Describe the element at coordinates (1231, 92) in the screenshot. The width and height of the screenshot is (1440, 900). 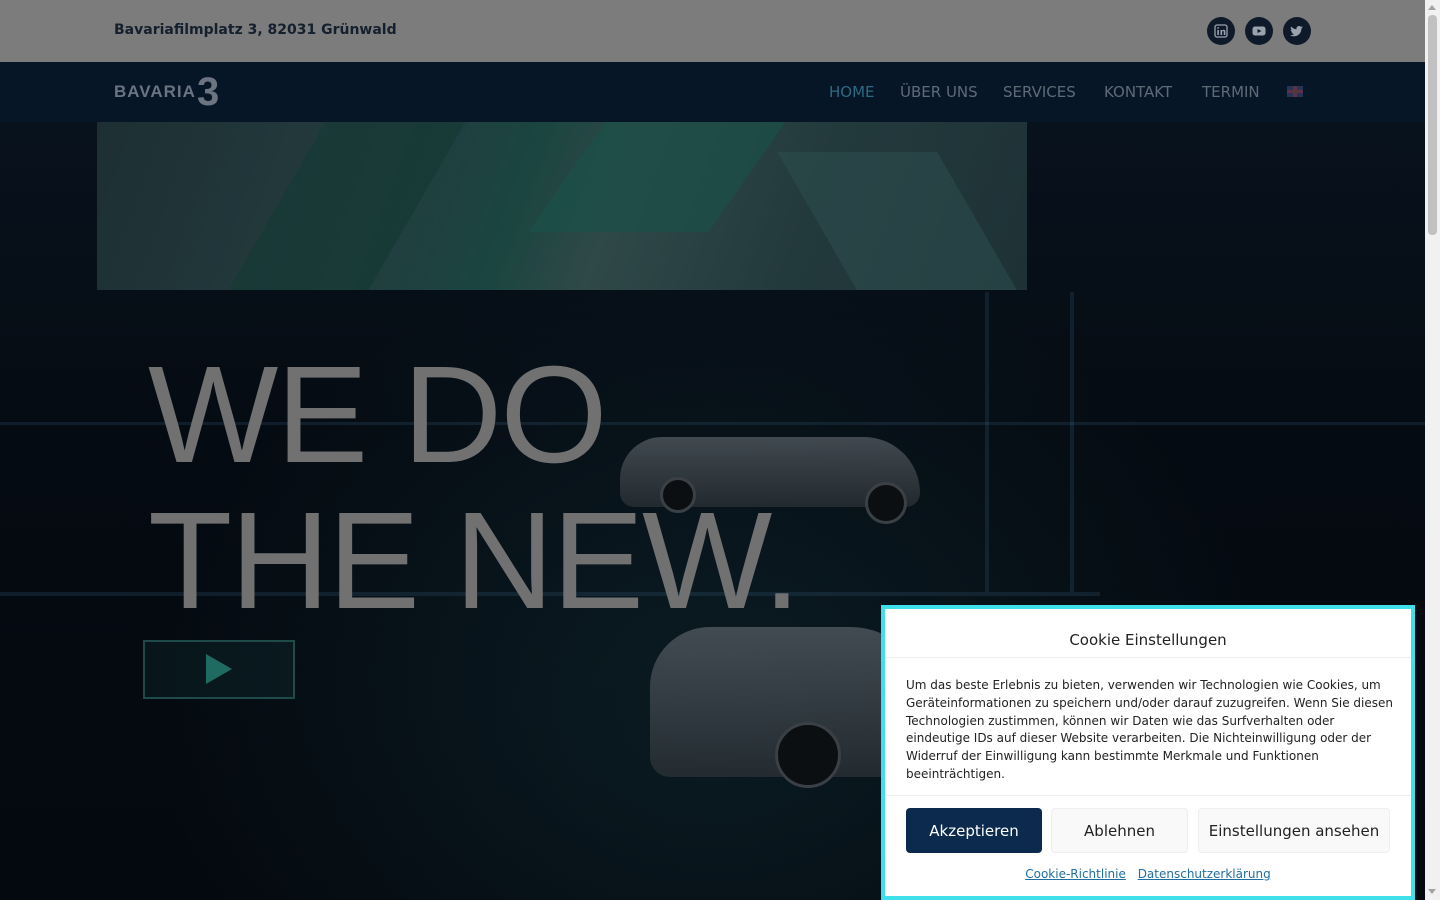
I see `nav-item-termin: TERMIN` at that location.